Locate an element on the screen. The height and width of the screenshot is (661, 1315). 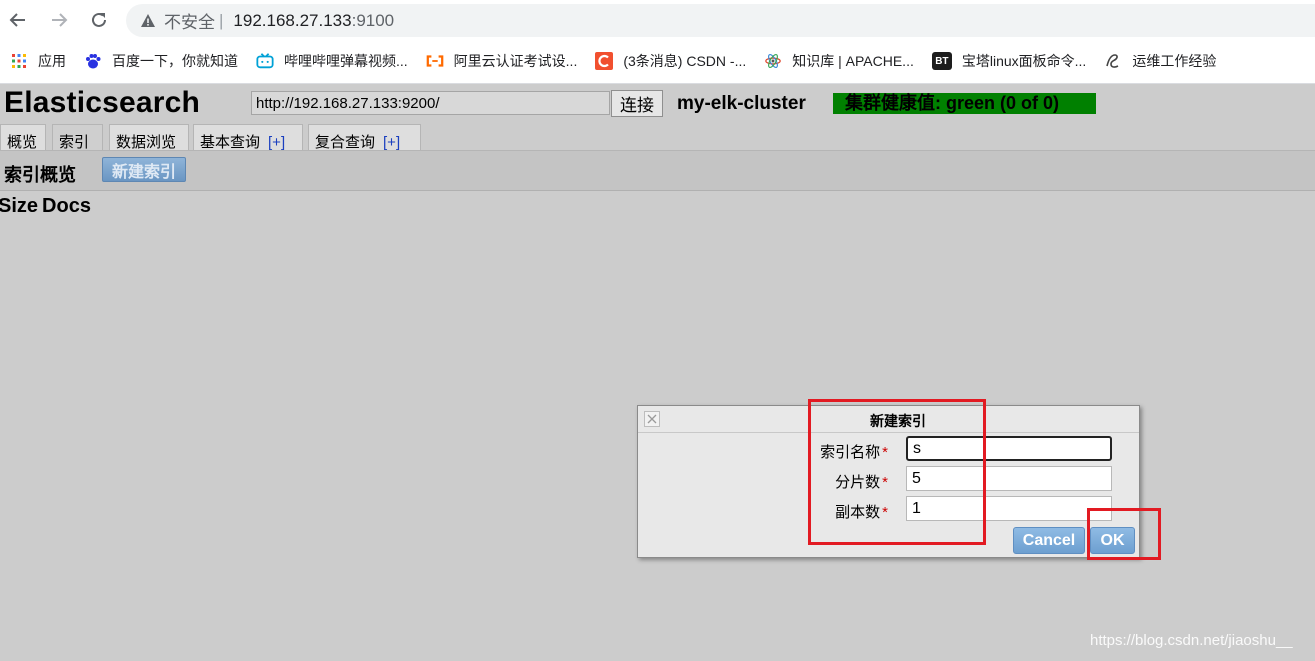
bookmark-label: 运维工作经验 is located at coordinates (1174, 61).